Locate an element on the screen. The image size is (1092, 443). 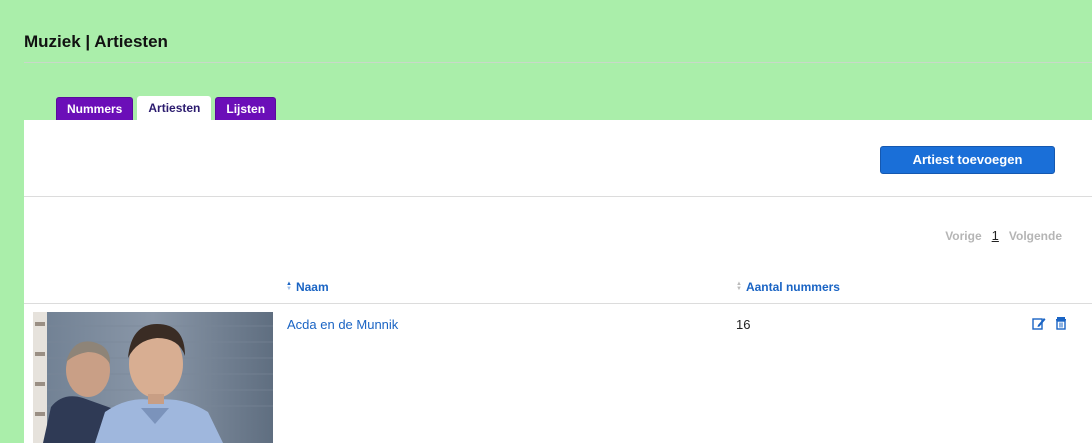
artist-name-link: Acda en de Munnik is located at coordinates (342, 324).